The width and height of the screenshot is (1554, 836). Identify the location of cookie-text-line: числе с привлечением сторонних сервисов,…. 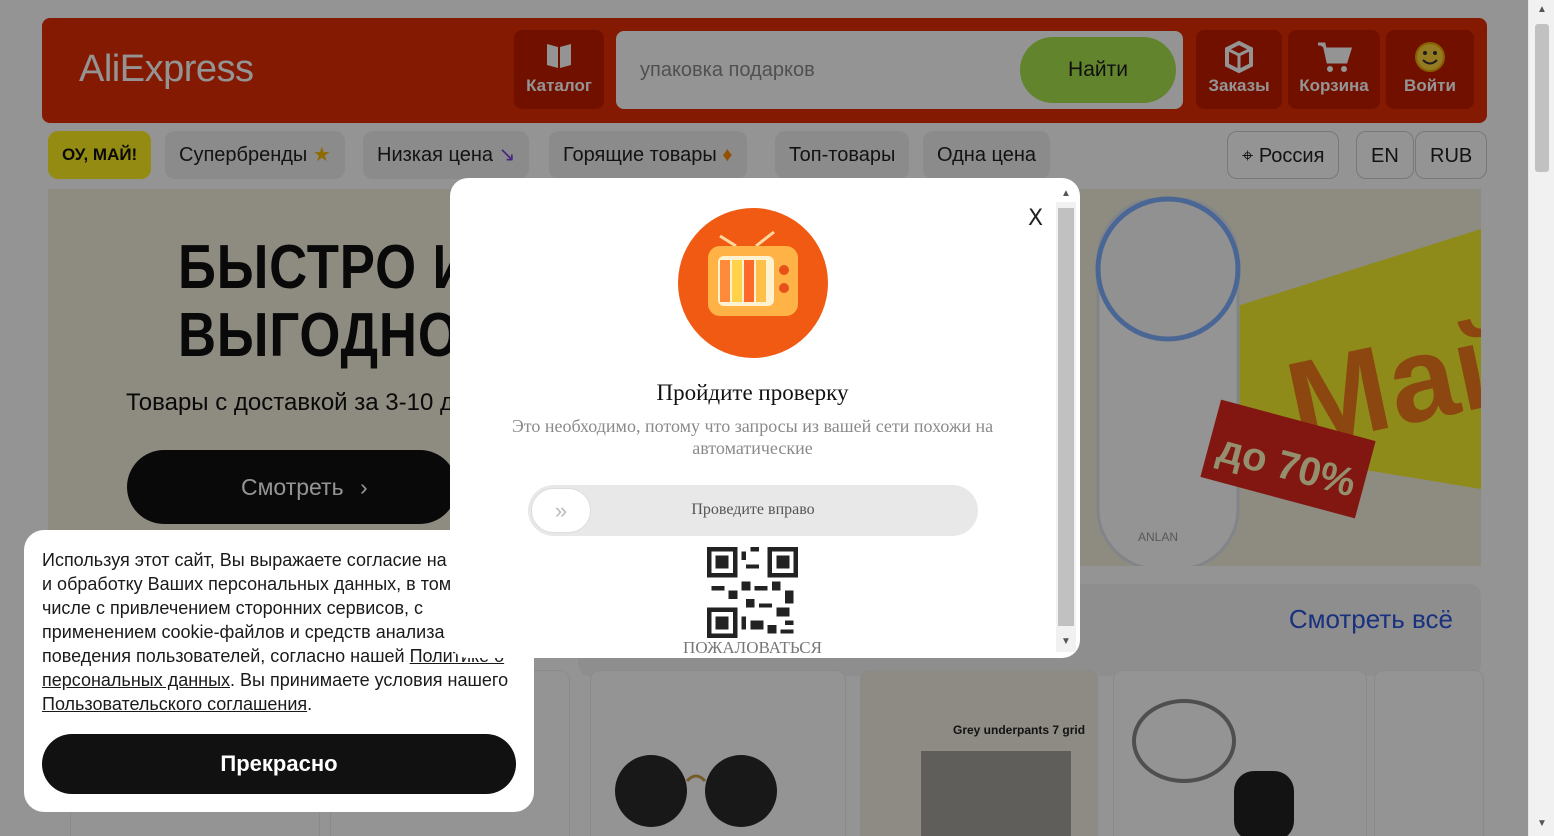
(233, 608).